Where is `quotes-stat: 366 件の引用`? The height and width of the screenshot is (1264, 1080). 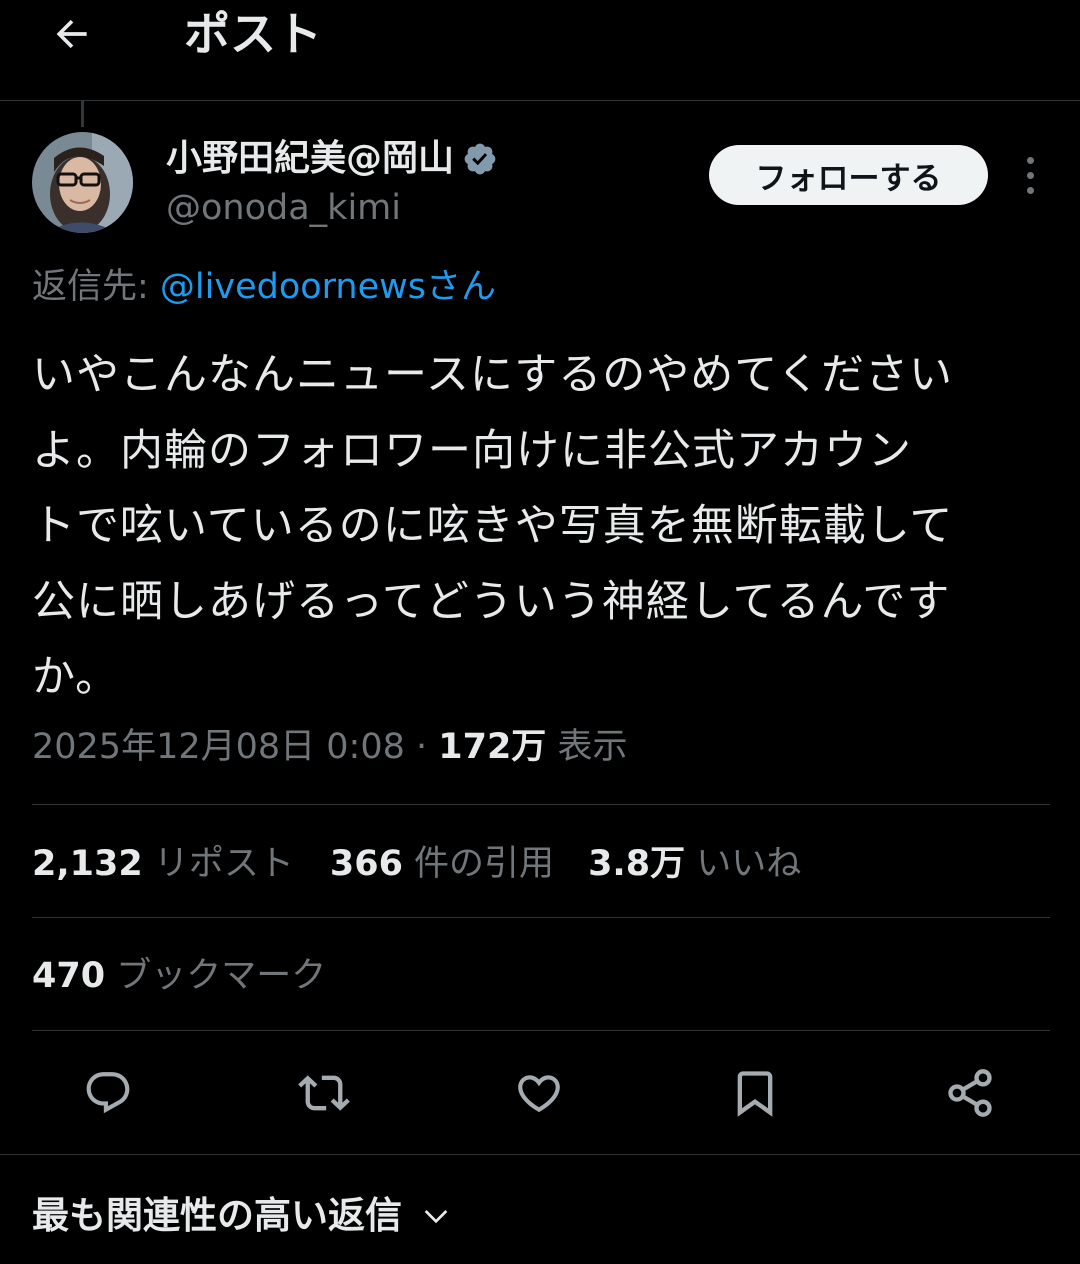
quotes-stat: 366 件の引用 is located at coordinates (442, 864).